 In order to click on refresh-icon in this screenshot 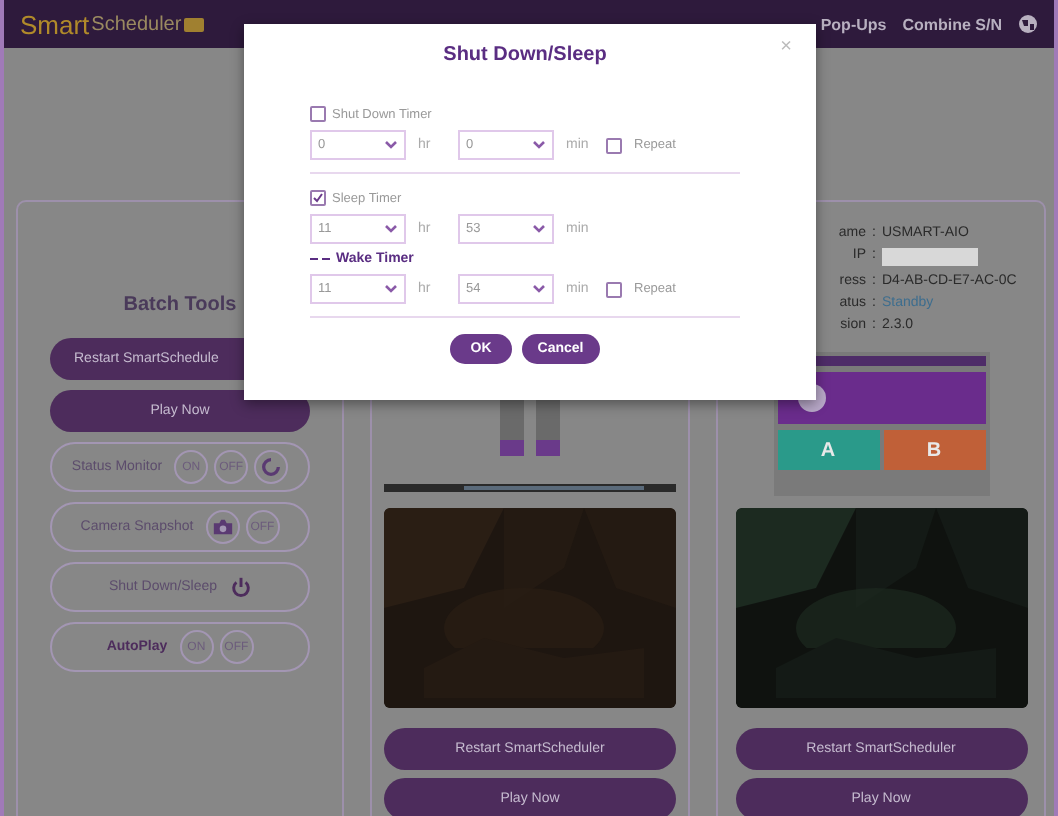, I will do `click(271, 467)`.